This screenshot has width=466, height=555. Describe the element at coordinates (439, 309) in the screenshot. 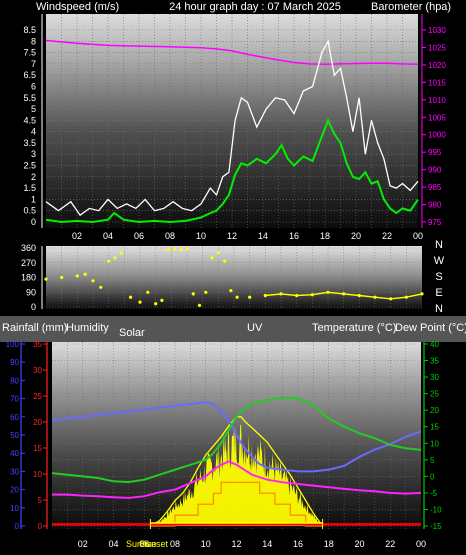

I see `compass-n-bottom: N` at that location.